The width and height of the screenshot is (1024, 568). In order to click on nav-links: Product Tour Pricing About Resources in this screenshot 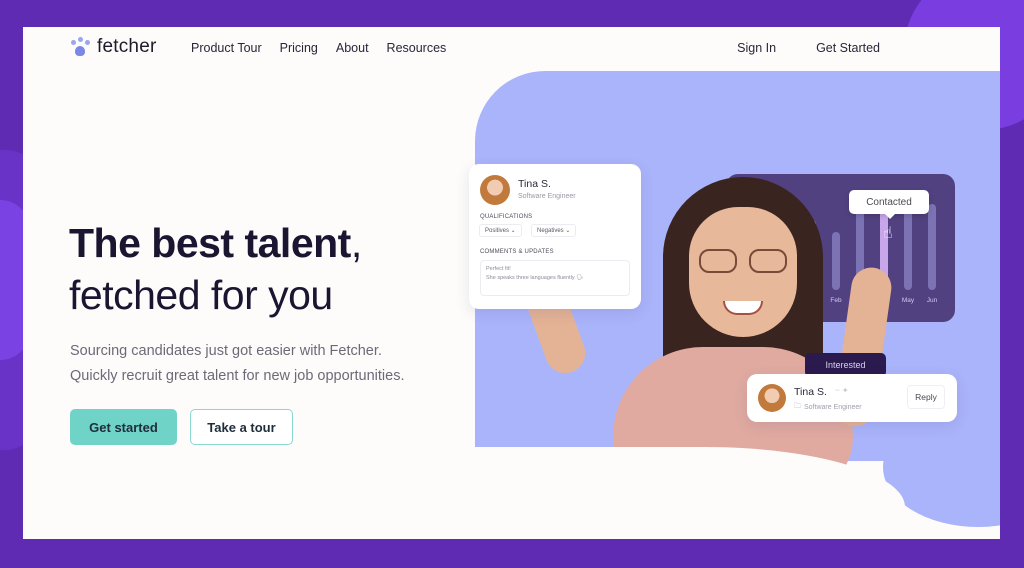, I will do `click(318, 48)`.